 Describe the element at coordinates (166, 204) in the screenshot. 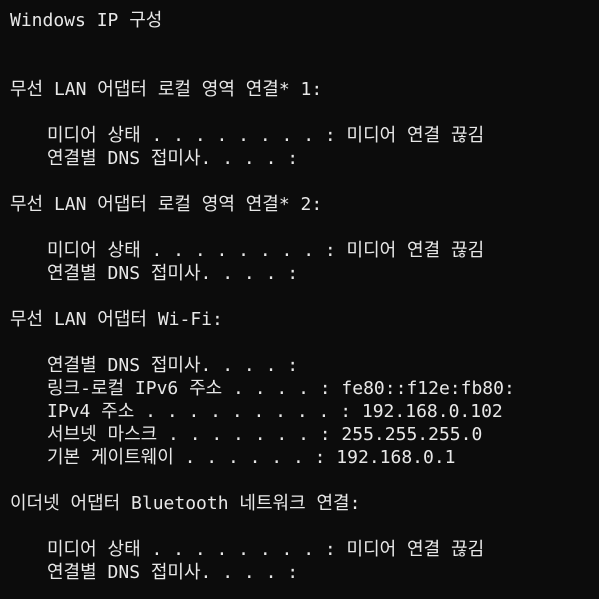

I see `adapter-header-local-2: 무선 LAN 어댑터 로컬 영역 연결* 2:` at that location.